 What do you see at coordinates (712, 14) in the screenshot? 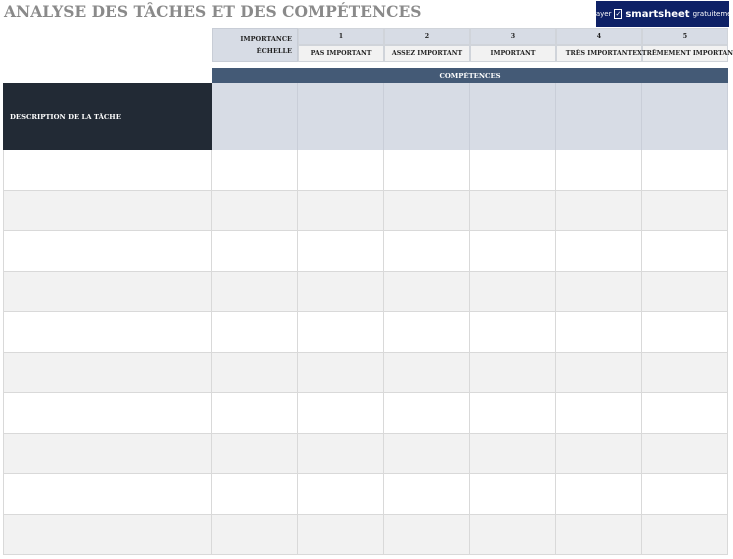
I see `banner-suffix: gratuitement.` at bounding box center [712, 14].